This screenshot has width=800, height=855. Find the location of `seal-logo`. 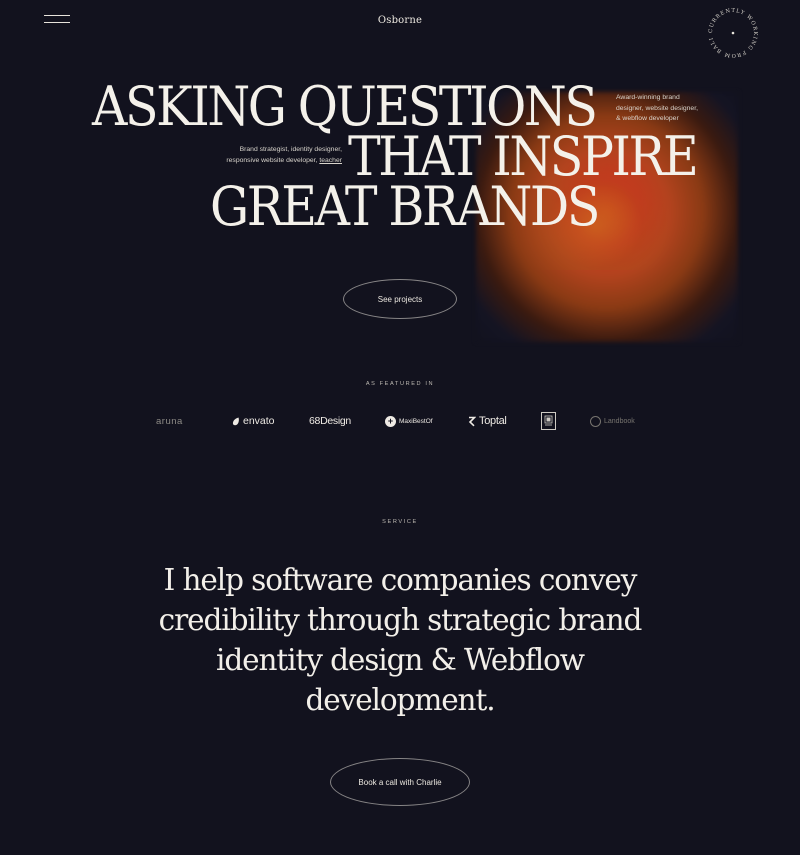

seal-logo is located at coordinates (550, 421).